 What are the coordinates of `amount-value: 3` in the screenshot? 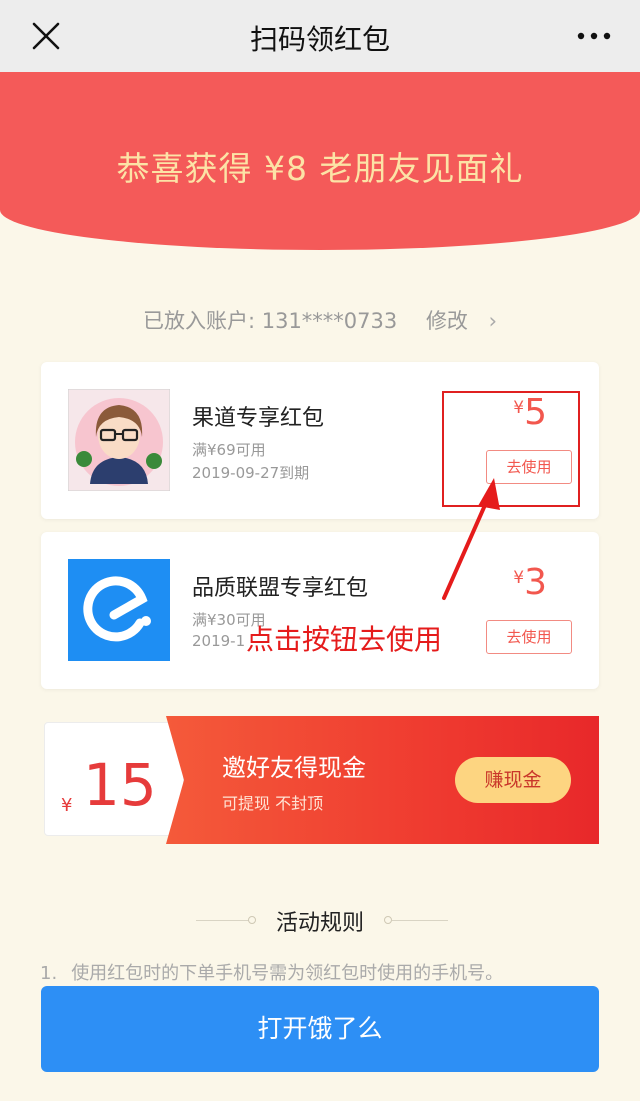 It's located at (535, 582).